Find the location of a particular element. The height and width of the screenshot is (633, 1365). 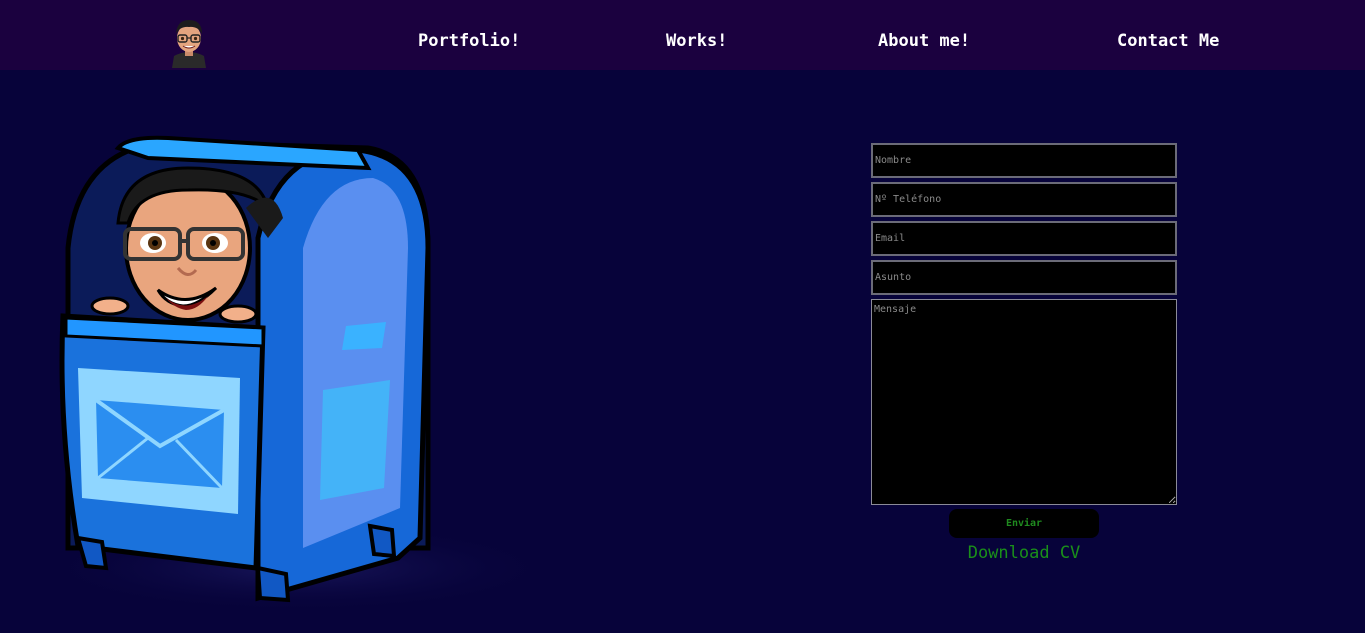

nav-link-contact: Contact Me is located at coordinates (1168, 41).